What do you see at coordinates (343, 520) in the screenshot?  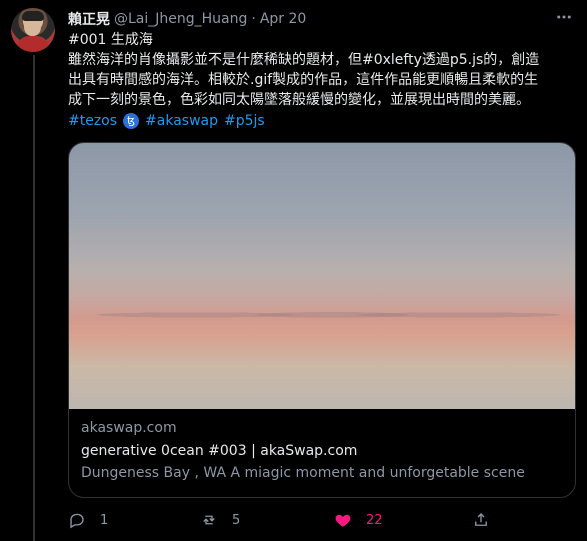 I see `heart-icon` at bounding box center [343, 520].